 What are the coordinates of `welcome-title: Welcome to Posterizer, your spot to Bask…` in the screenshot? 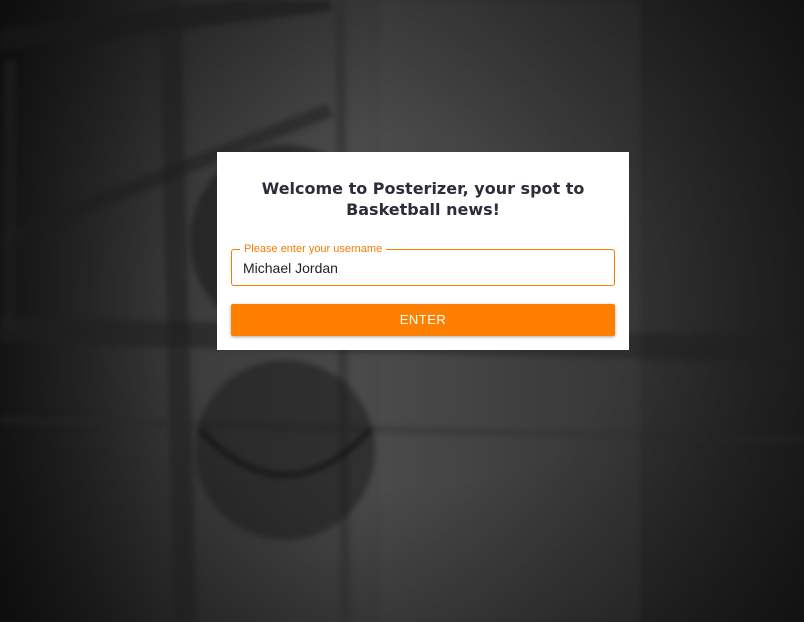 It's located at (423, 199).